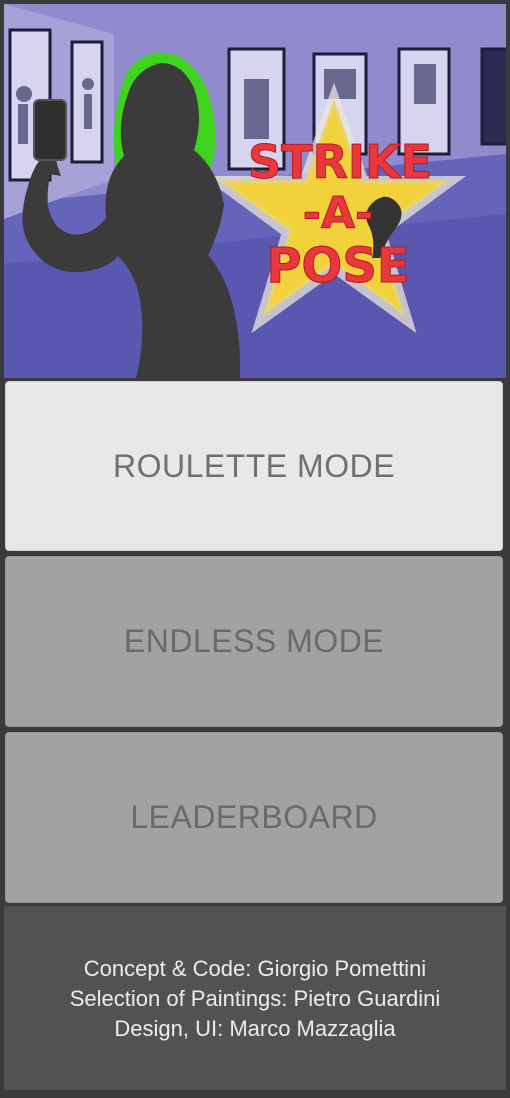  I want to click on logo-line-strike: STRIKE, so click(340, 162).